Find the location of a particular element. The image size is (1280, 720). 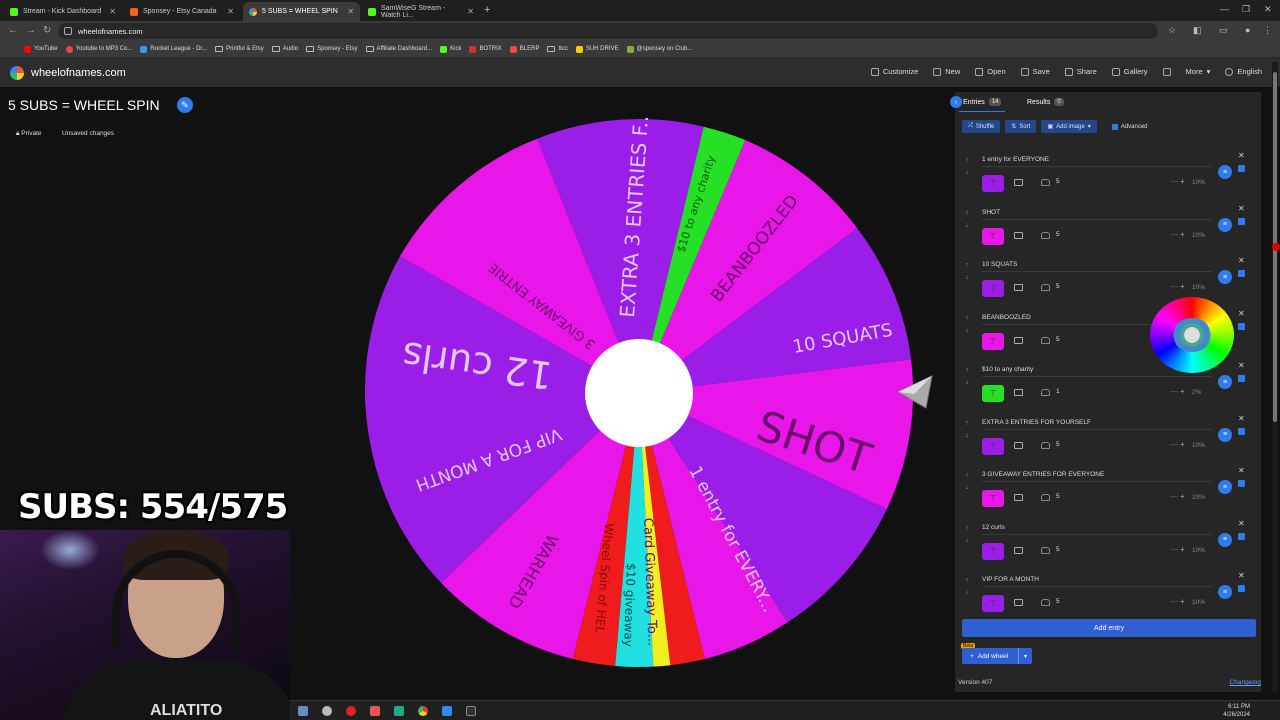

maximize-icon: ❐ is located at coordinates (1246, 9).